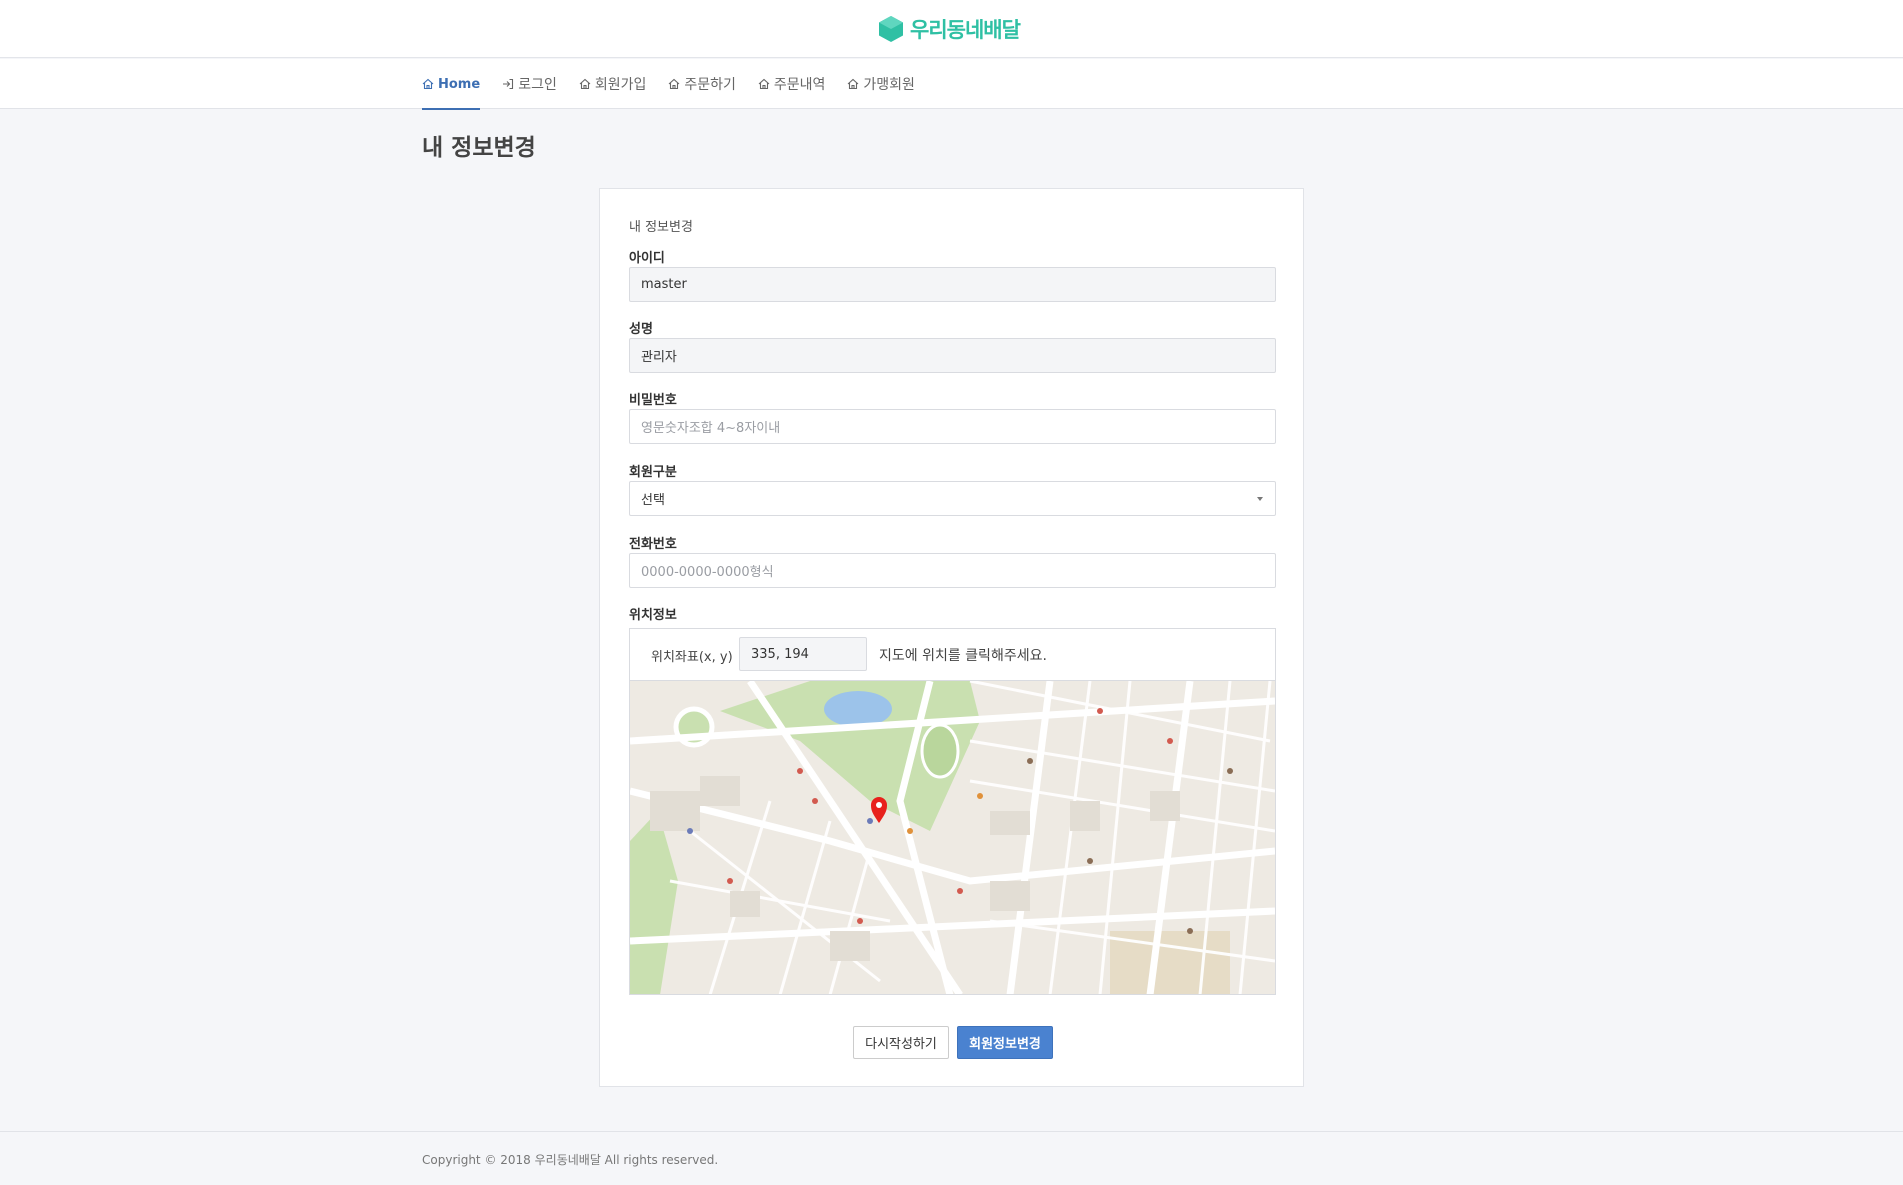  I want to click on member-type-label: 회원구분, so click(653, 472).